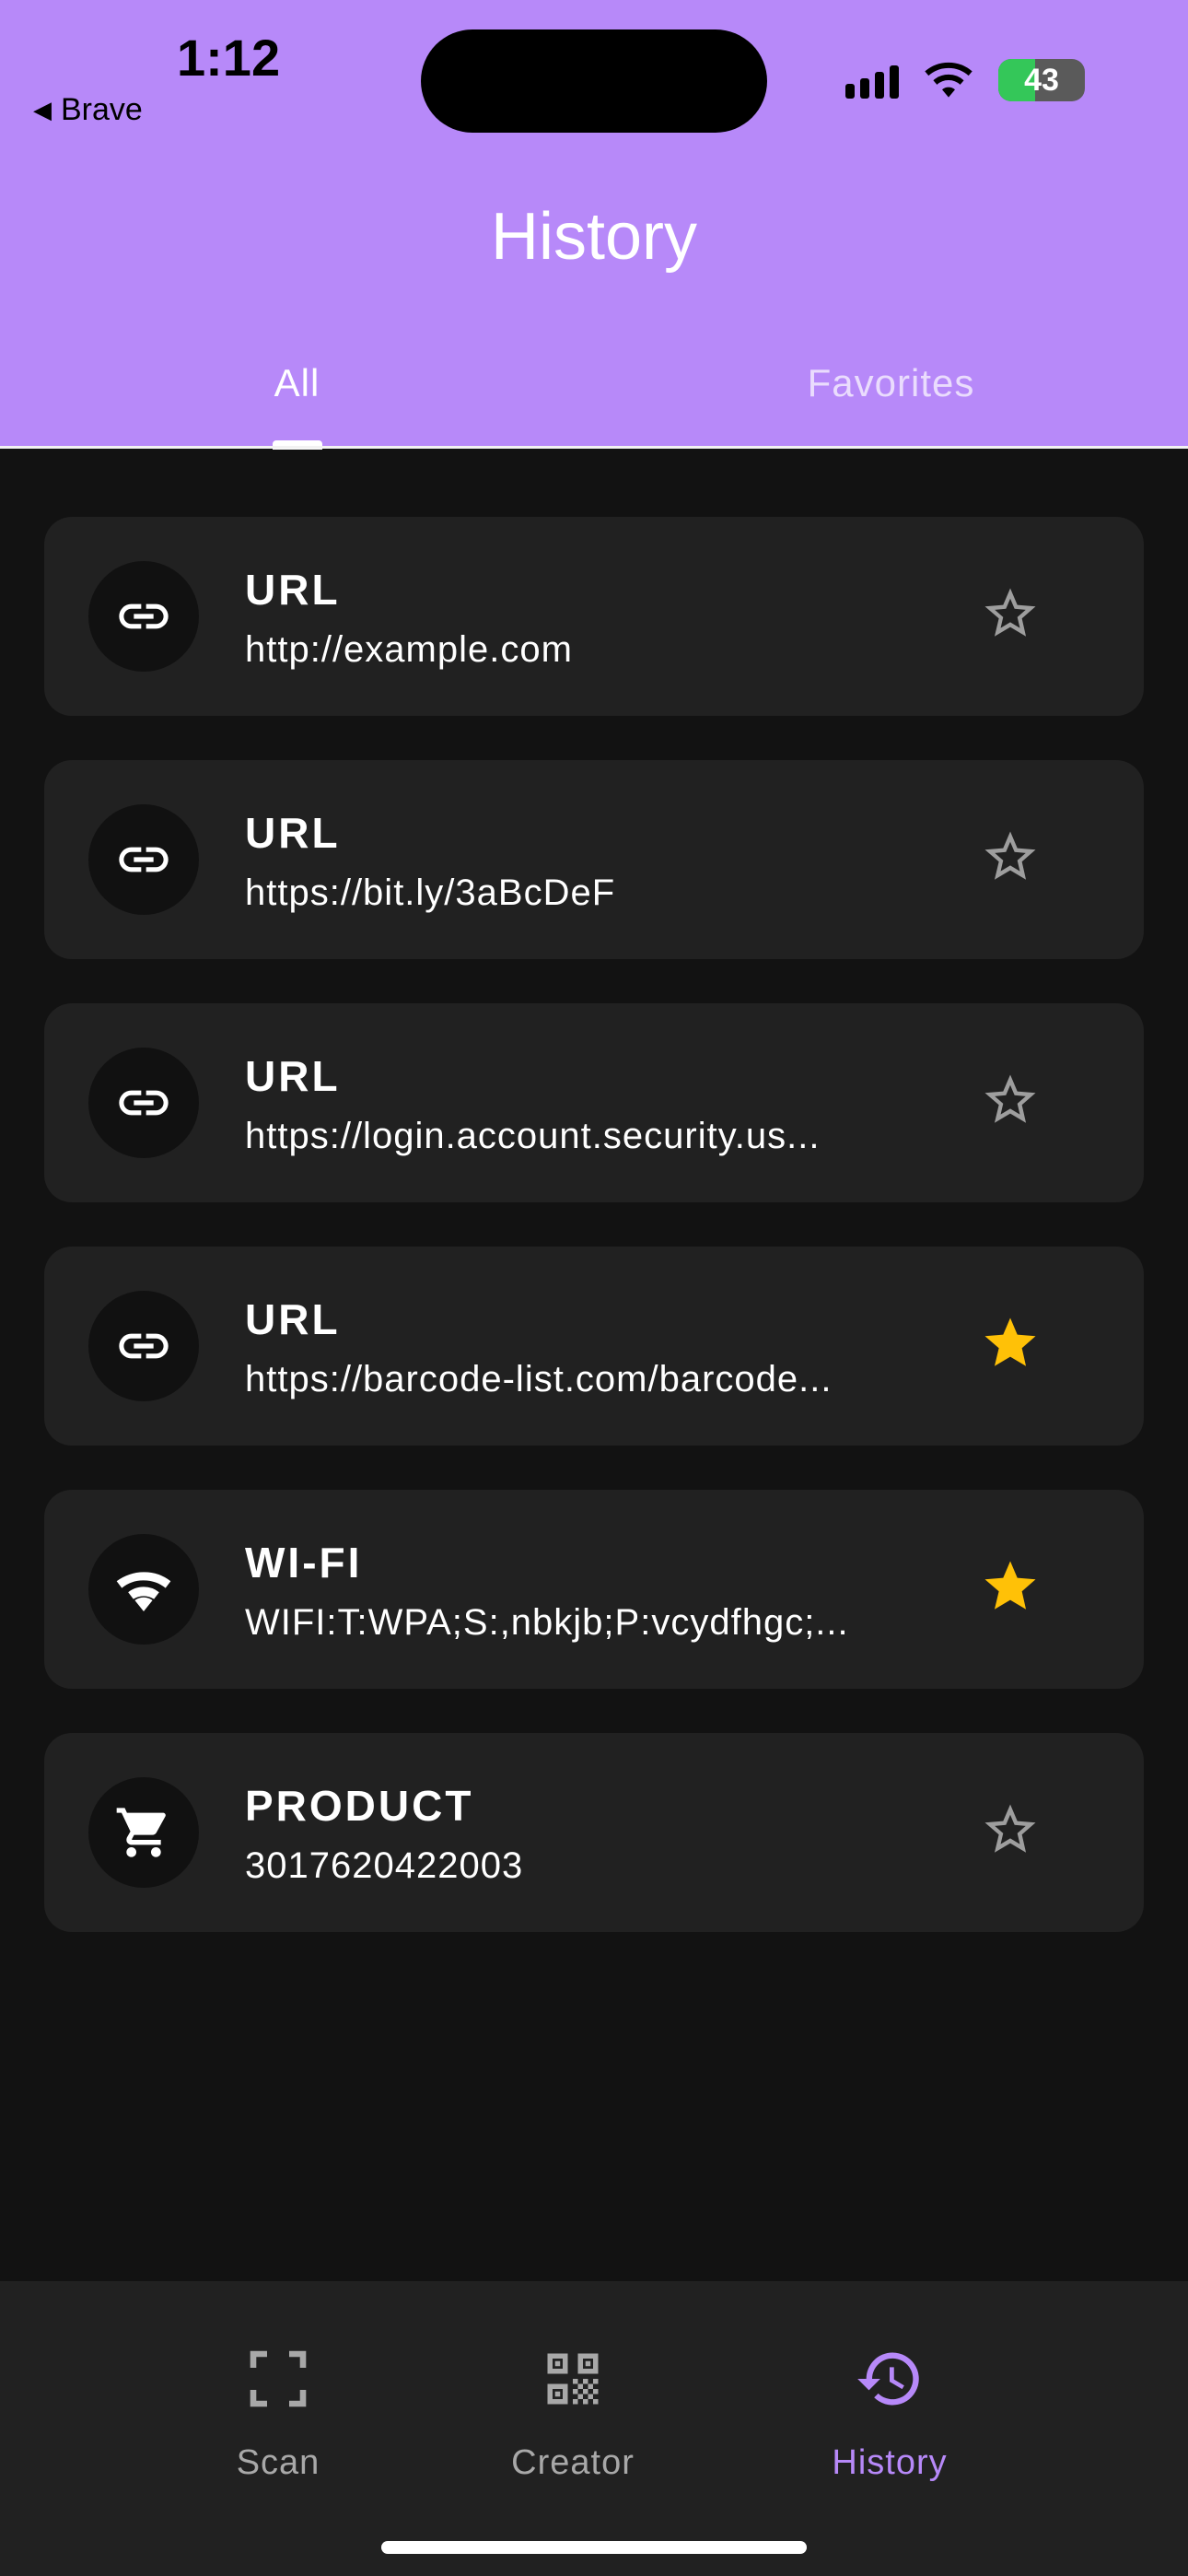 This screenshot has height=2576, width=1188. I want to click on nav-scan: Scan, so click(278, 2412).